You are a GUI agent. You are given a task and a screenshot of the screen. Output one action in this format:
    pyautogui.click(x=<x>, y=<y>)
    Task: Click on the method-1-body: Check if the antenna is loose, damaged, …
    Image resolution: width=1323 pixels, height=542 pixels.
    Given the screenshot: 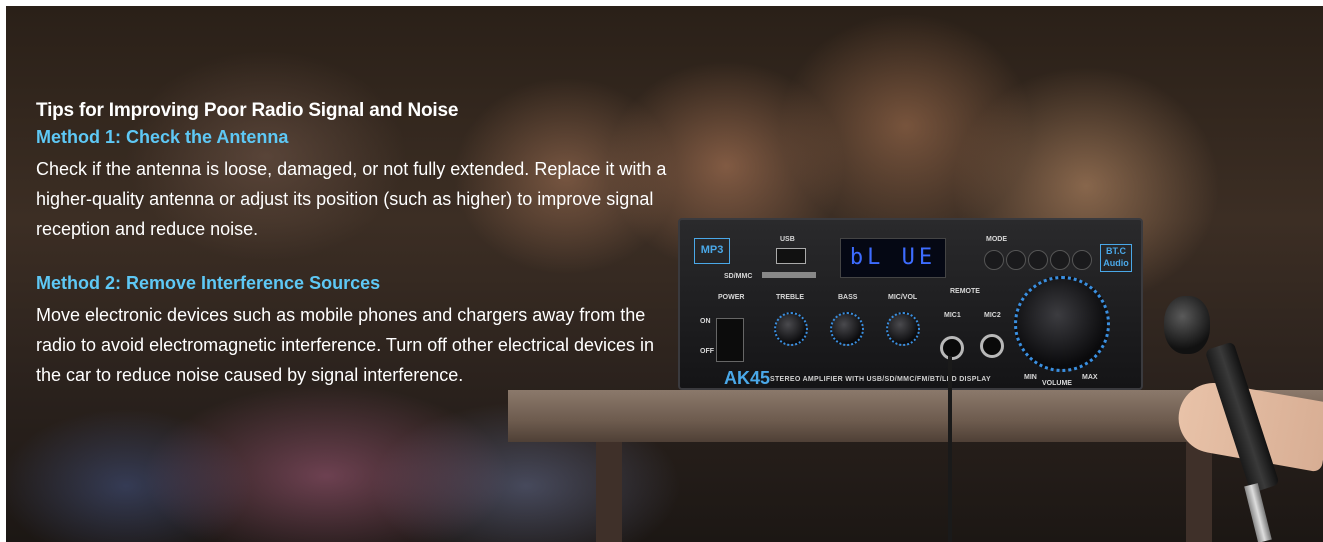 What is the action you would take?
    pyautogui.click(x=351, y=199)
    